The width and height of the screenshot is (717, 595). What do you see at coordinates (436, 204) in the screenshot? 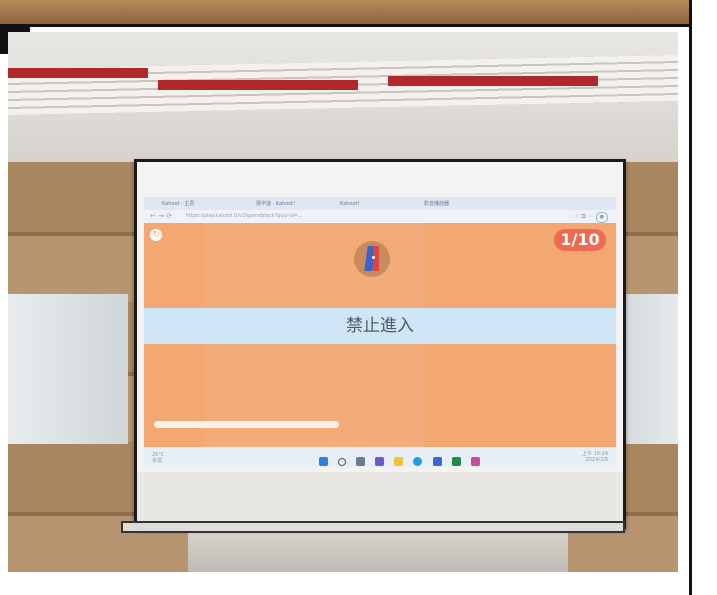
I see `browser-tab: 影音播放器` at bounding box center [436, 204].